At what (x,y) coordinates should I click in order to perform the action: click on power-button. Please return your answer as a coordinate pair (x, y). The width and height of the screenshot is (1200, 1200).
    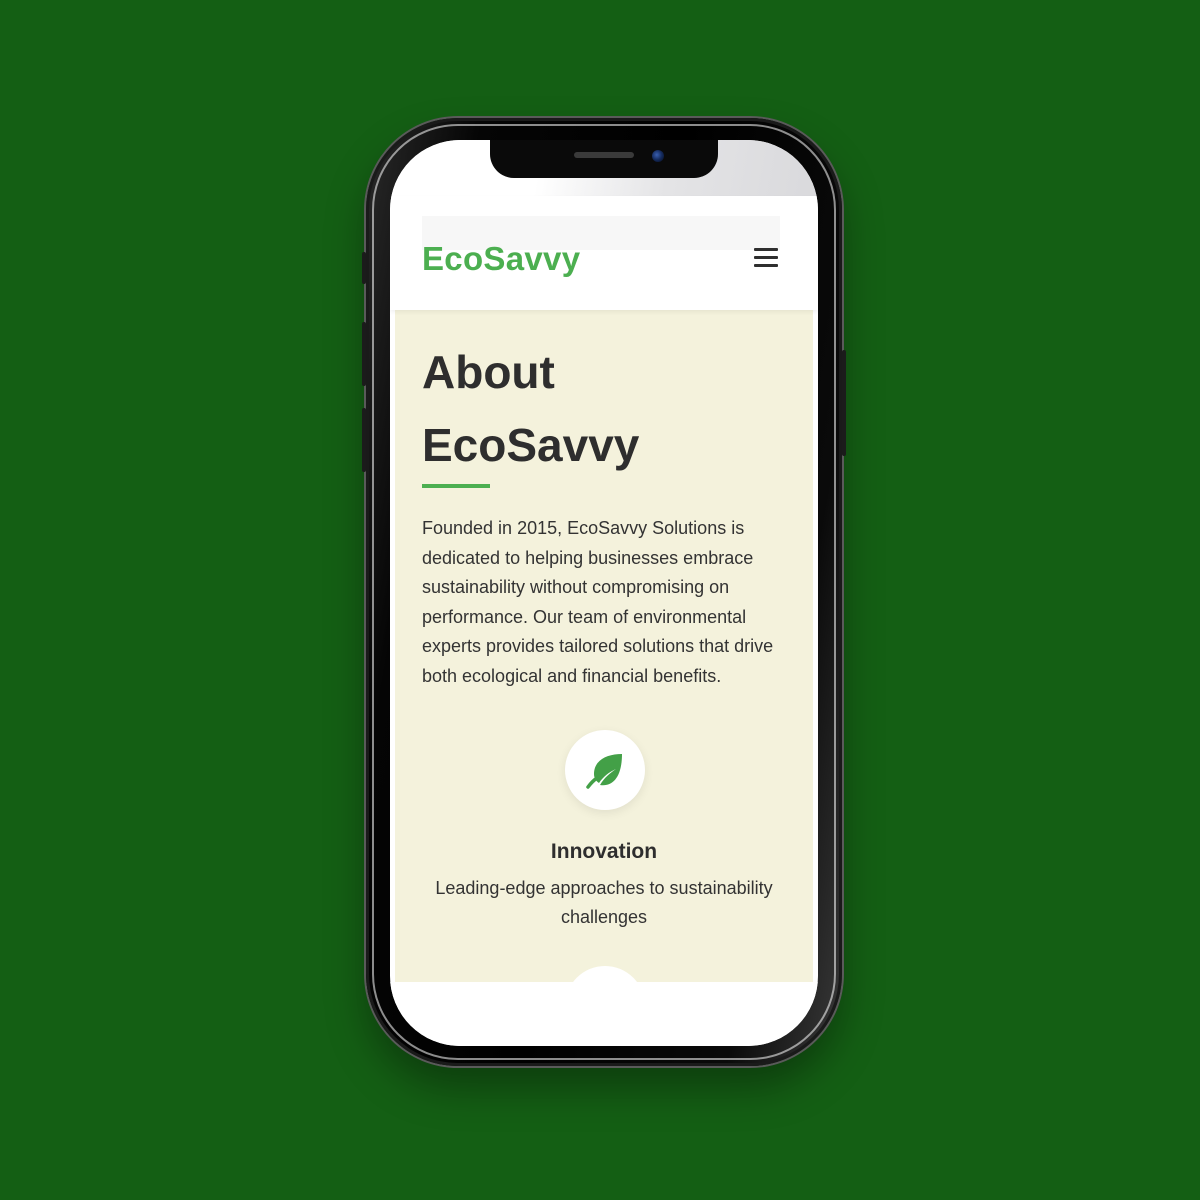
    Looking at the image, I should click on (844, 403).